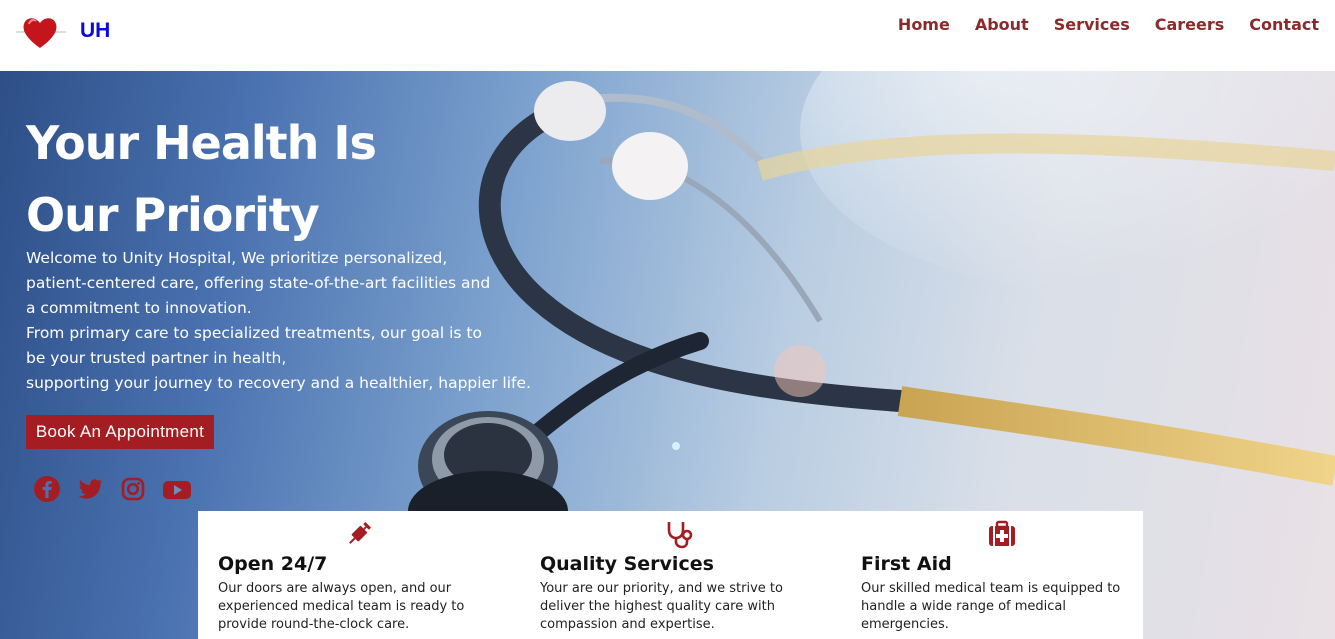 This screenshot has height=639, width=1335. Describe the element at coordinates (1002, 24) in the screenshot. I see `nav-about: About` at that location.